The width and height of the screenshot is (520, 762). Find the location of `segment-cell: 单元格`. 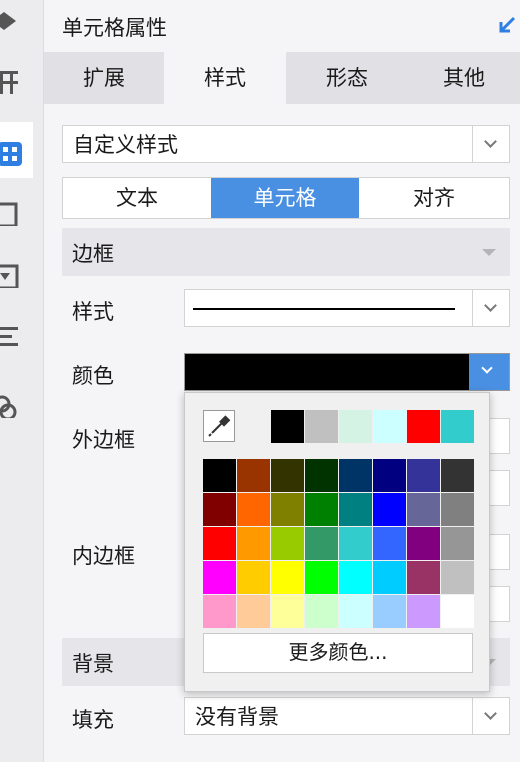

segment-cell: 单元格 is located at coordinates (285, 198).